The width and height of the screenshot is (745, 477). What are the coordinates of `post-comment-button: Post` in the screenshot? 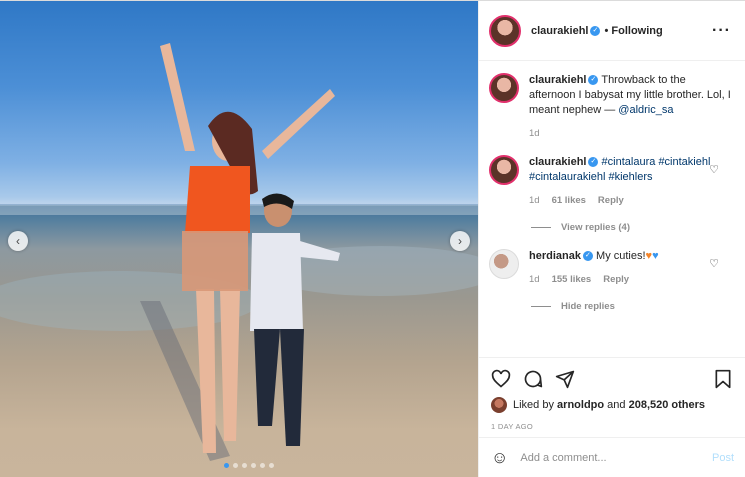 It's located at (723, 458).